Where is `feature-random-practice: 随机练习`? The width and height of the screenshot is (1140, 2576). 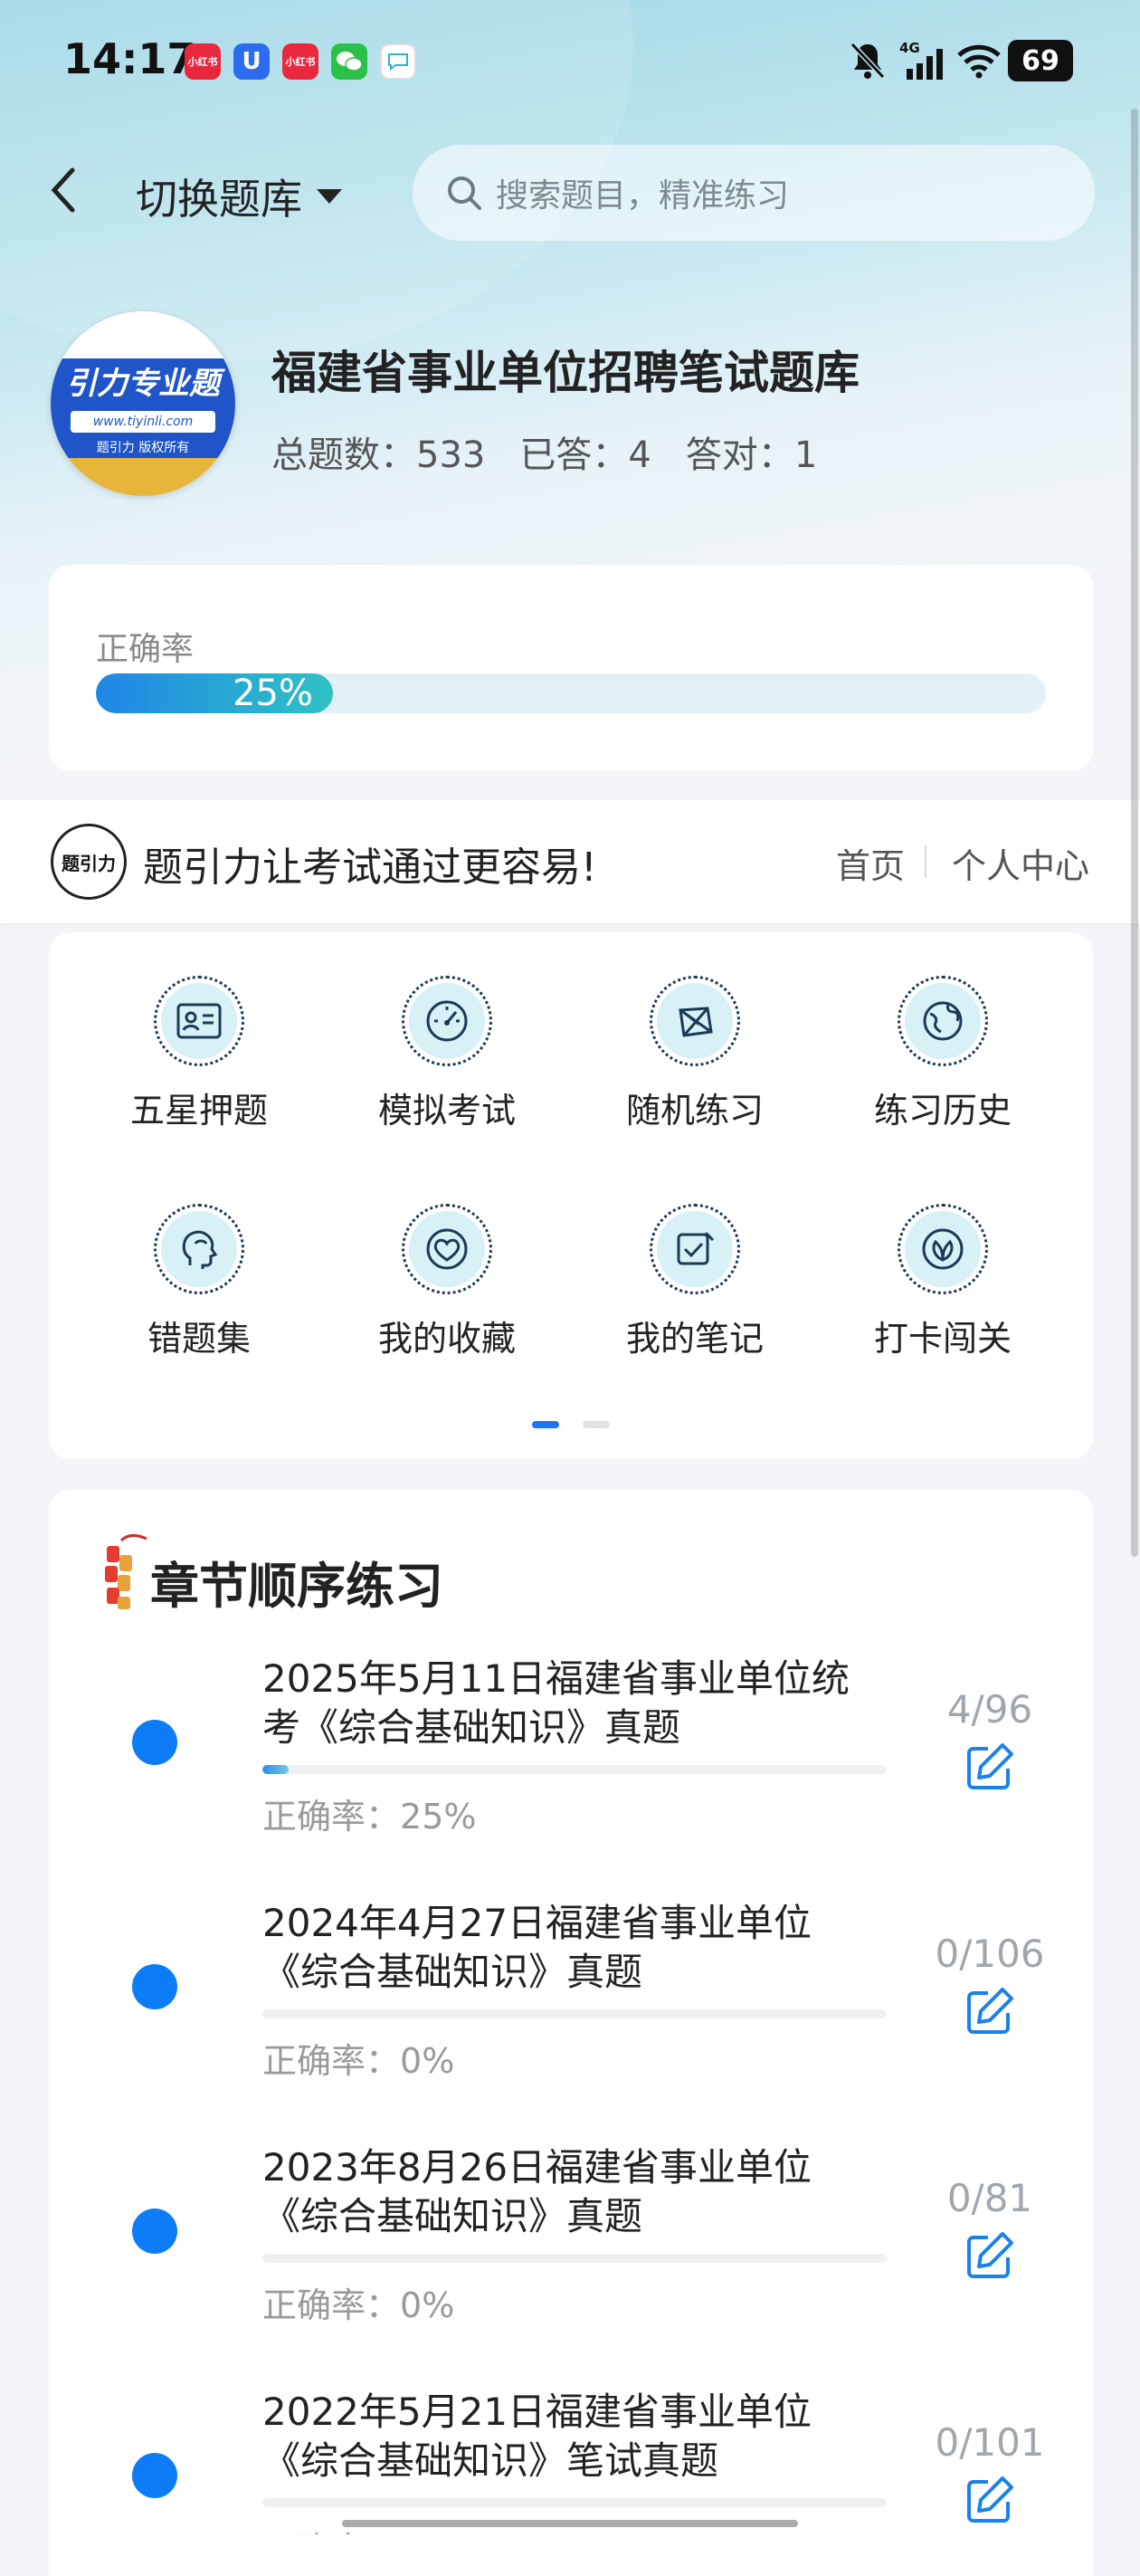 feature-random-practice: 随机练习 is located at coordinates (695, 1054).